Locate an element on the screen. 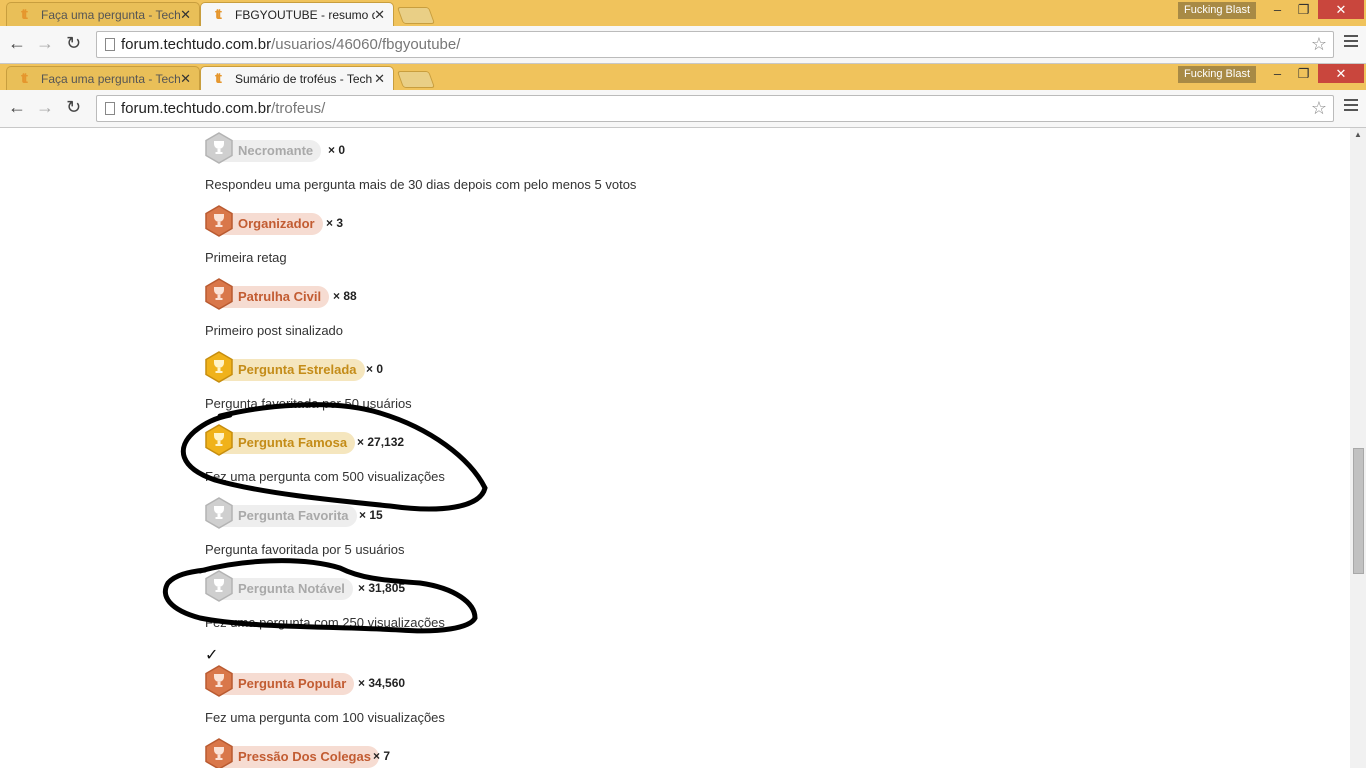  badge-count: × 3 is located at coordinates (335, 223).